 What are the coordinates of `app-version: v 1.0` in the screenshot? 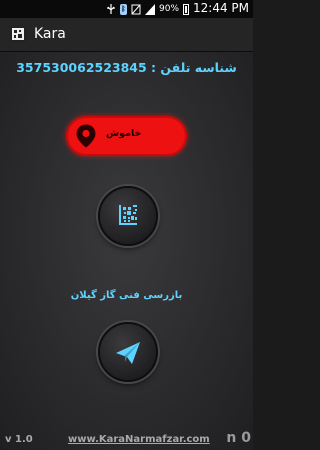 It's located at (19, 439).